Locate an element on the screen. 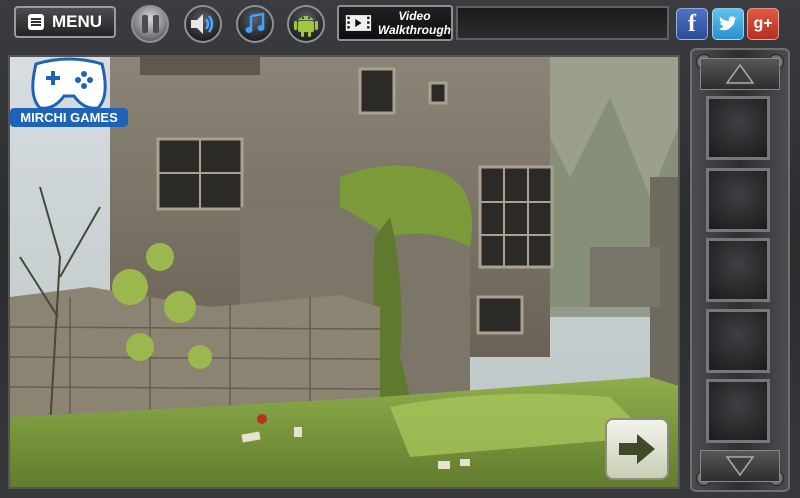 This screenshot has height=498, width=800. triangle-up-icon is located at coordinates (740, 73).